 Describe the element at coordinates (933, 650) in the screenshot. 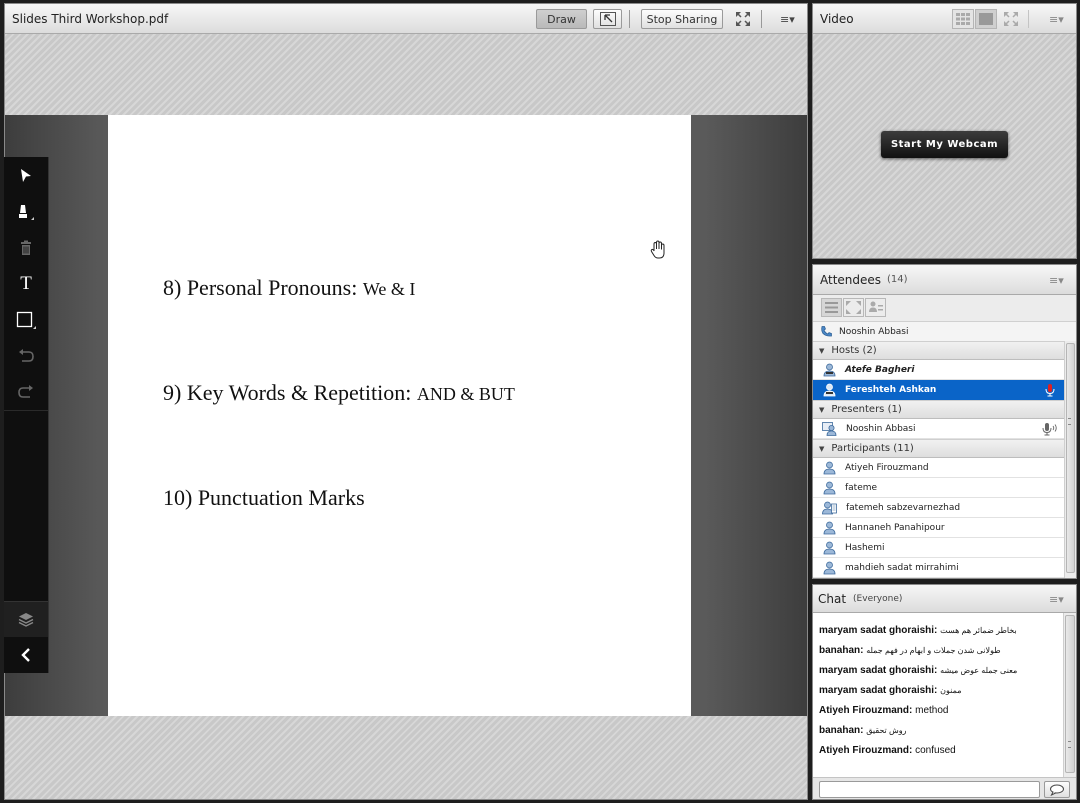

I see `chat-text: طولانی شدن جملات و ابهام در فهم جمله` at that location.